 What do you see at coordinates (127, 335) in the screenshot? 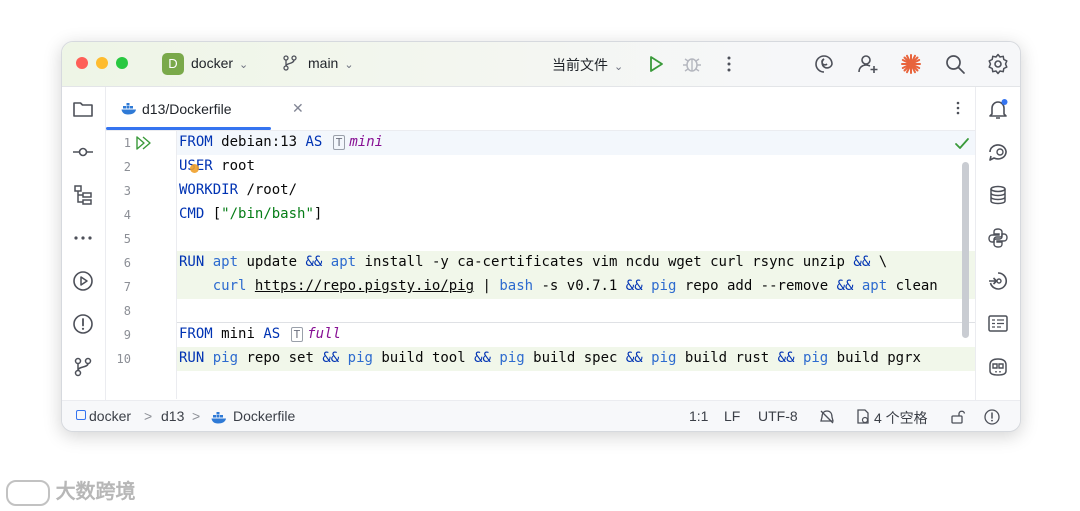
I see `line-number: 9` at bounding box center [127, 335].